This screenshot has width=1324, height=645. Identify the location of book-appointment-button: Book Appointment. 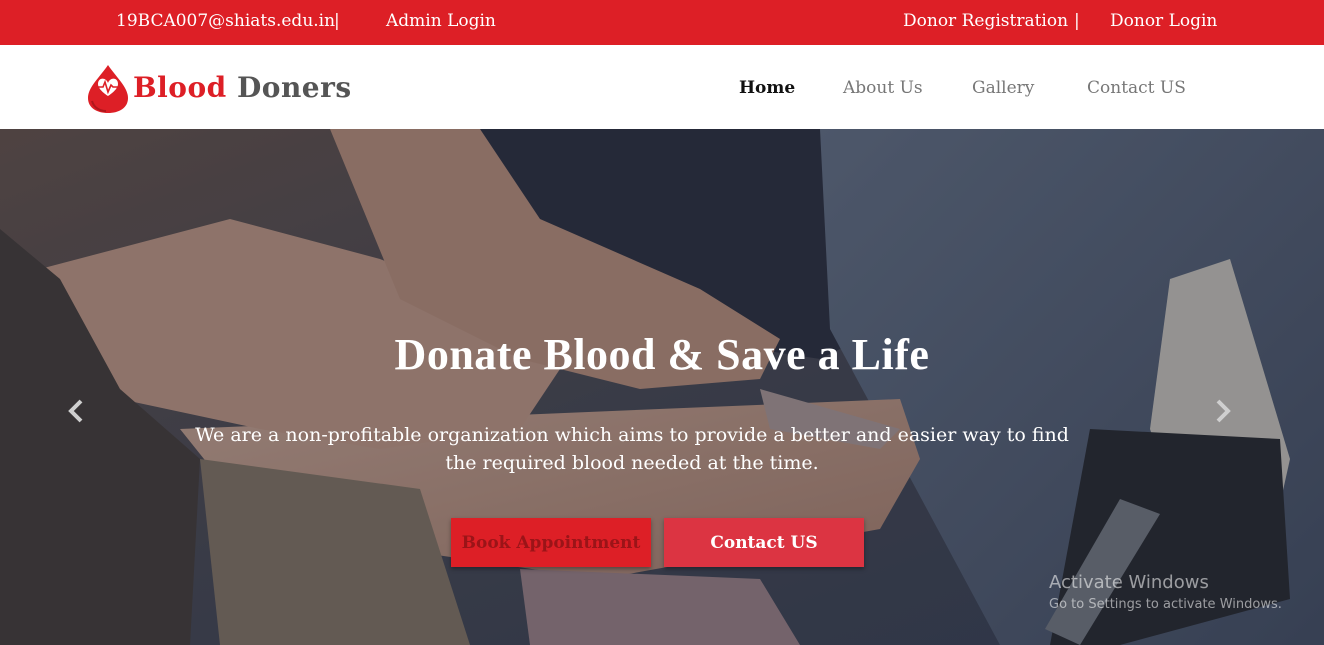
(551, 542).